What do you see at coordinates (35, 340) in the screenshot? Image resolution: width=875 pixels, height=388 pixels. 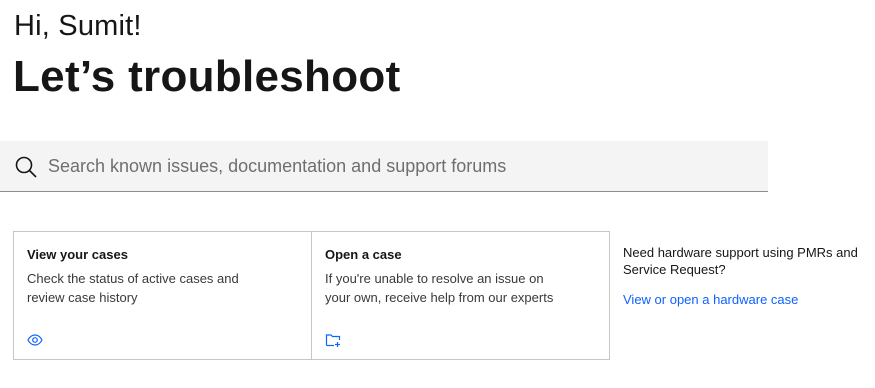 I see `eye-icon` at bounding box center [35, 340].